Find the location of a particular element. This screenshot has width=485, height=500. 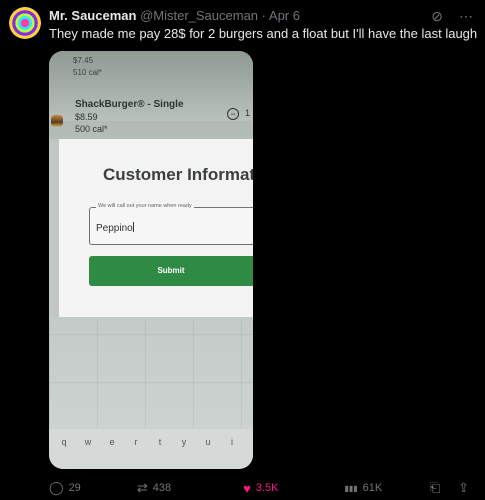

views-button: ▮▮▮ 61K is located at coordinates (363, 488).